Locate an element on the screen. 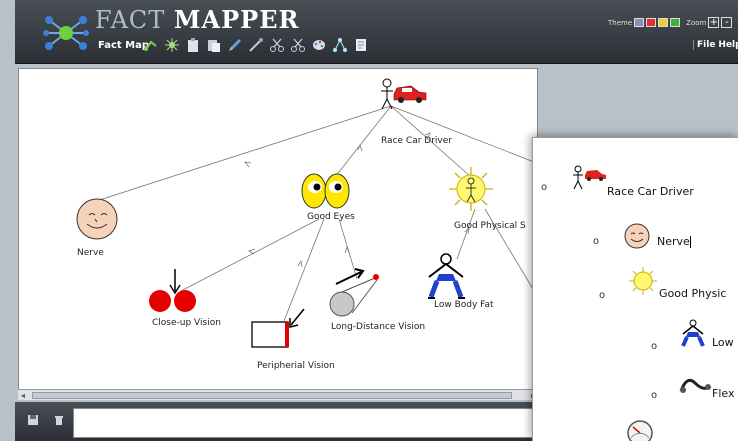 The width and height of the screenshot is (738, 441). add-link-icon is located at coordinates (151, 45).